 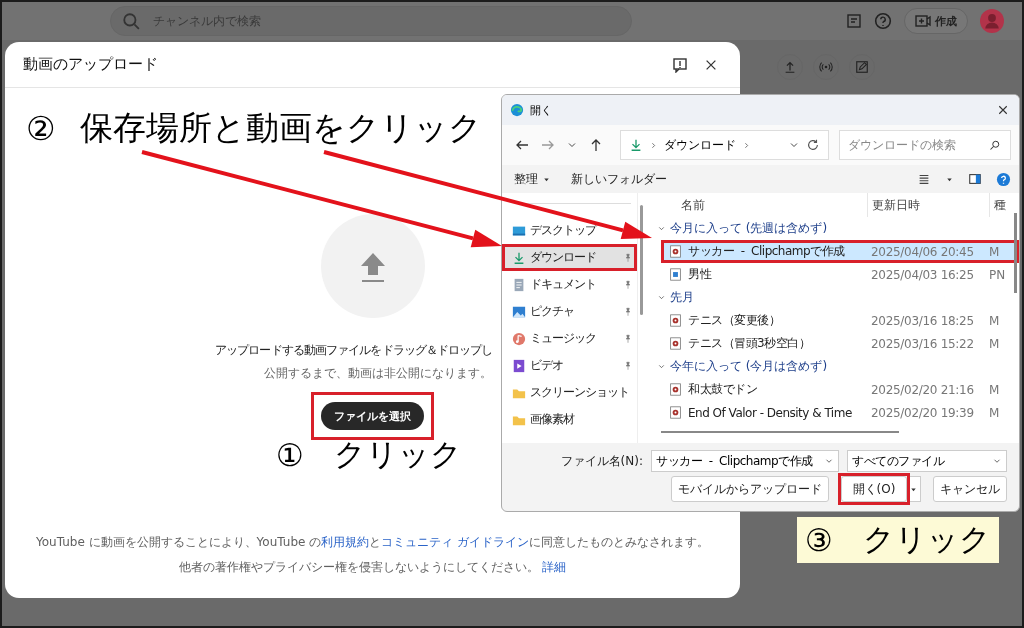 I want to click on file-row: 和太鼓でドン 2025/02/20 21:16 M, so click(x=840, y=389).